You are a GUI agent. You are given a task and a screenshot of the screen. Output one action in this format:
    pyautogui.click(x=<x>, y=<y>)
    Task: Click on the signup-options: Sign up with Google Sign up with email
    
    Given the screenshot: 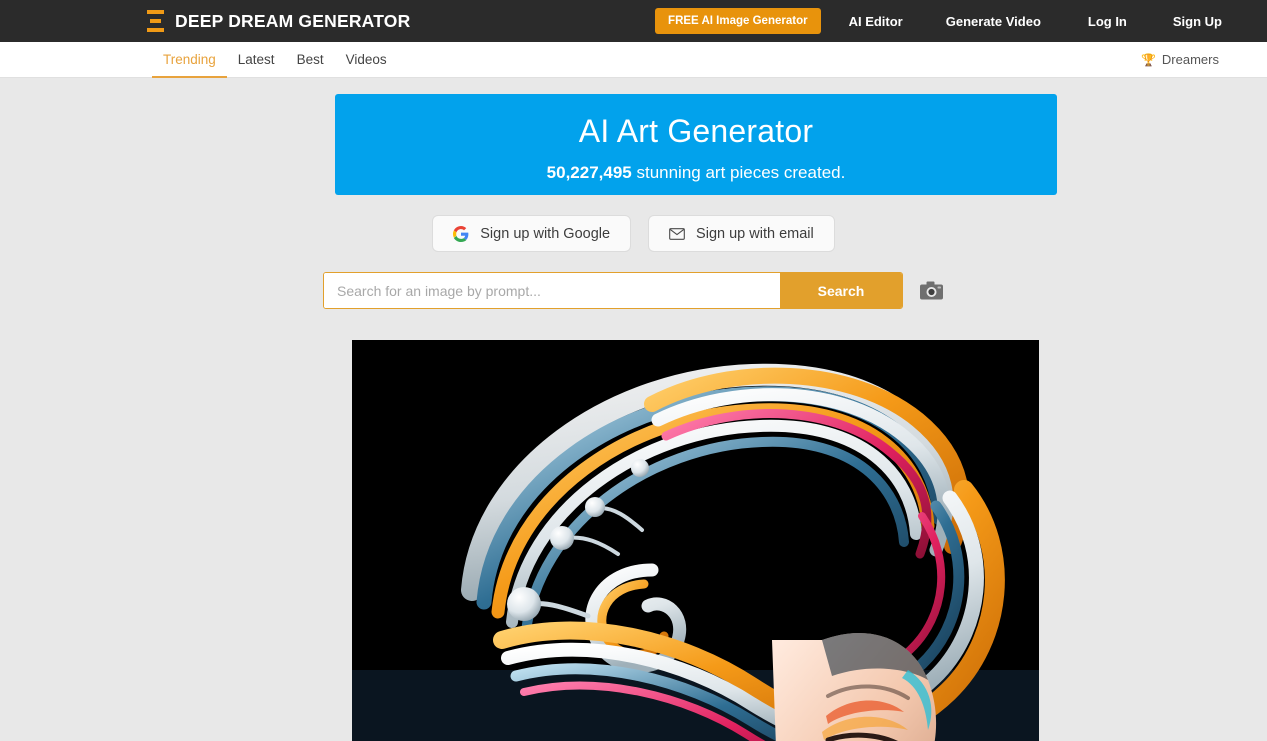 What is the action you would take?
    pyautogui.click(x=633, y=233)
    